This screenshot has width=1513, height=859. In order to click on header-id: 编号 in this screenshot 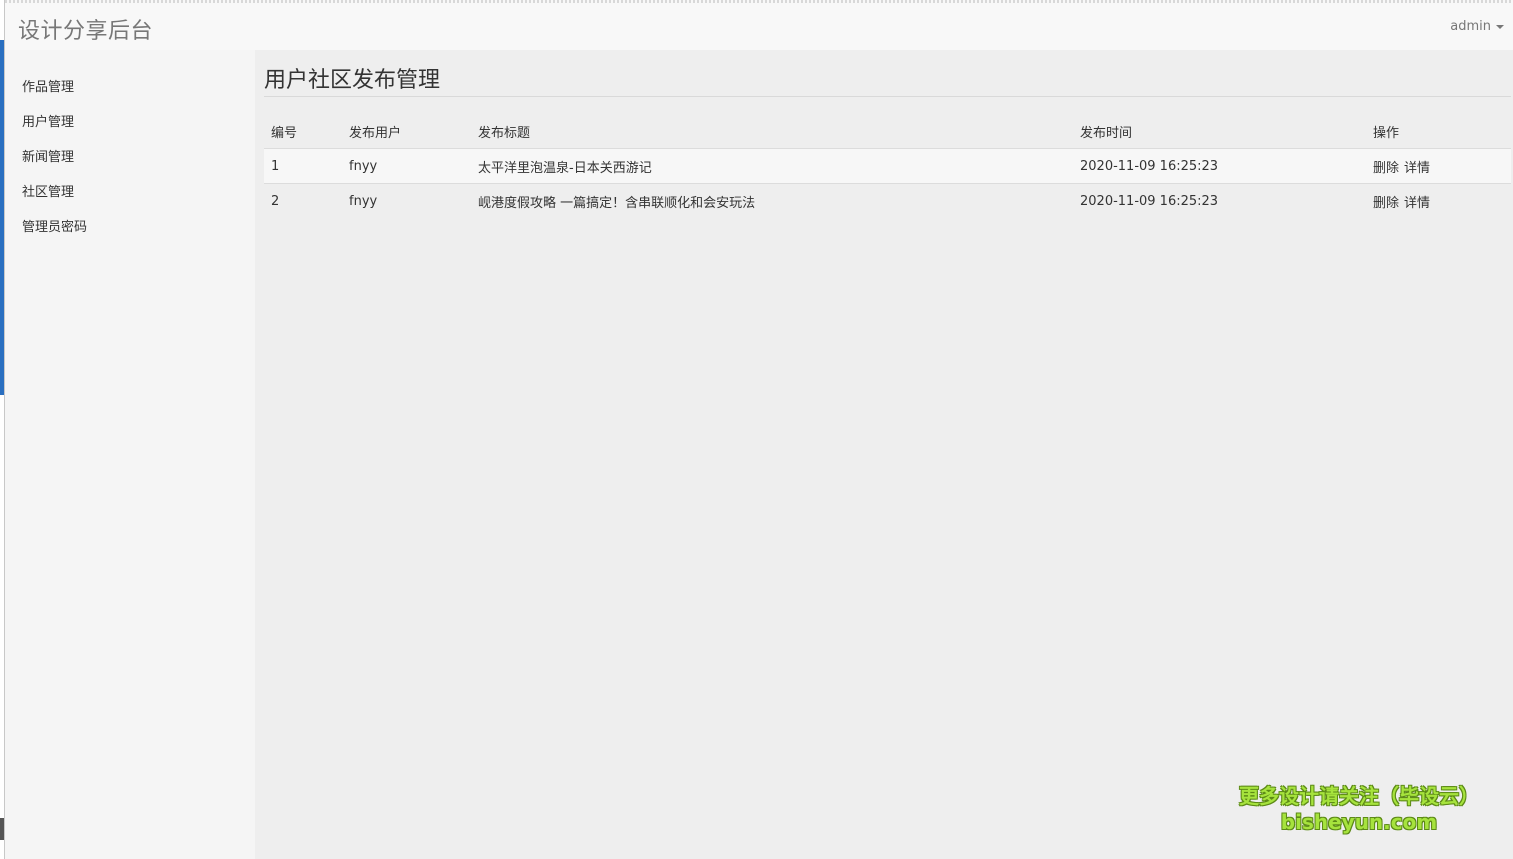, I will do `click(303, 131)`.